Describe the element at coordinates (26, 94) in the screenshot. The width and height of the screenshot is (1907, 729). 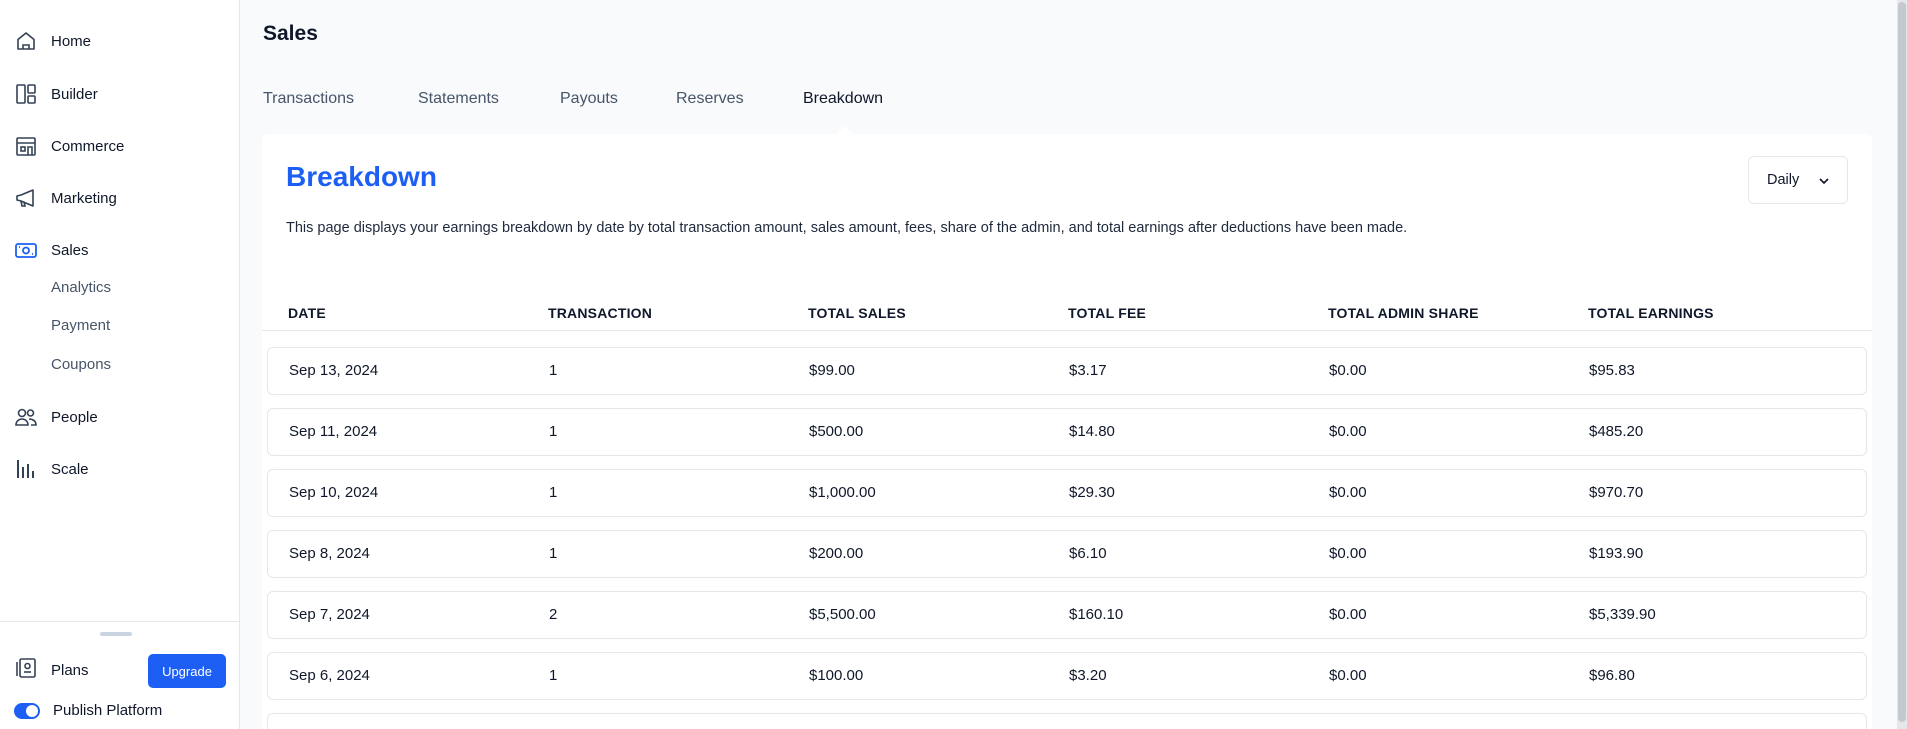
I see `builder-icon` at that location.